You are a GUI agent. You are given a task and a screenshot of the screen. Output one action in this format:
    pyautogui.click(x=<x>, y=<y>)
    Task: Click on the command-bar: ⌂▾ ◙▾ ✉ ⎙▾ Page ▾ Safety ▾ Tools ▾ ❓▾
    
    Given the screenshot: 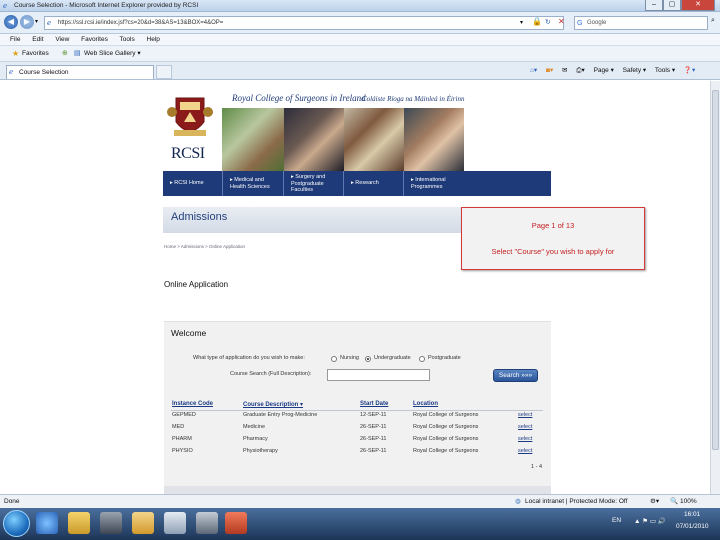 What is the action you would take?
    pyautogui.click(x=625, y=71)
    